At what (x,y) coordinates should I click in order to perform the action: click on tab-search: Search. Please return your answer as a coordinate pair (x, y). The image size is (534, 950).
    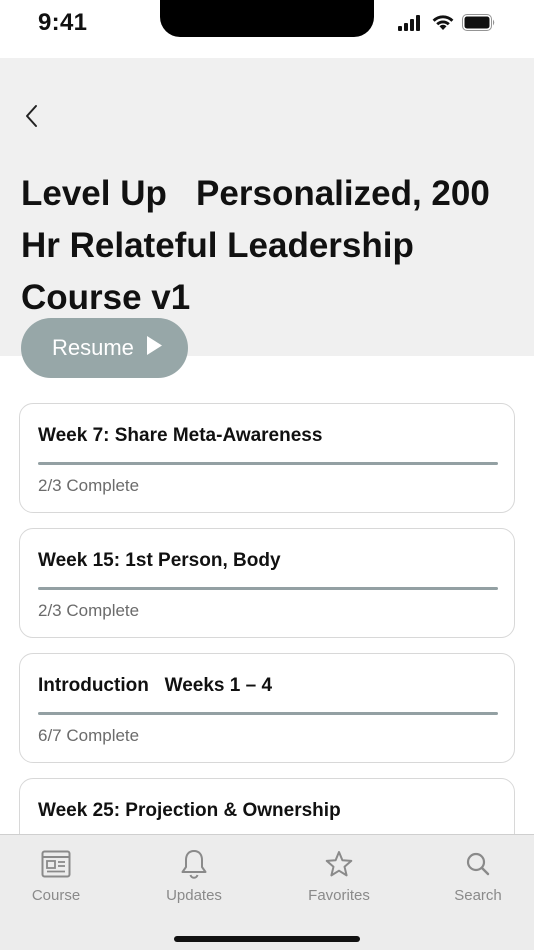
    Looking at the image, I should click on (478, 875).